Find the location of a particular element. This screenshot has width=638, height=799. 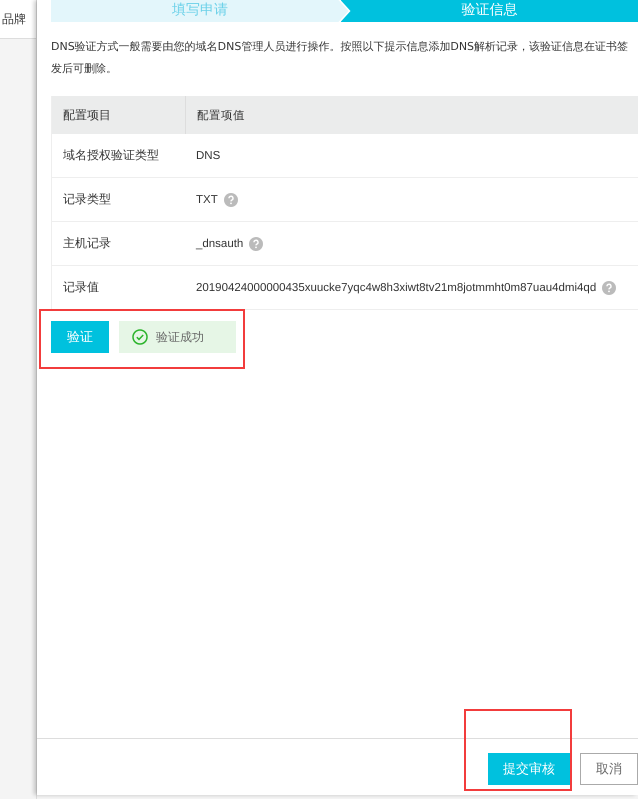

check-circle-icon is located at coordinates (140, 337).